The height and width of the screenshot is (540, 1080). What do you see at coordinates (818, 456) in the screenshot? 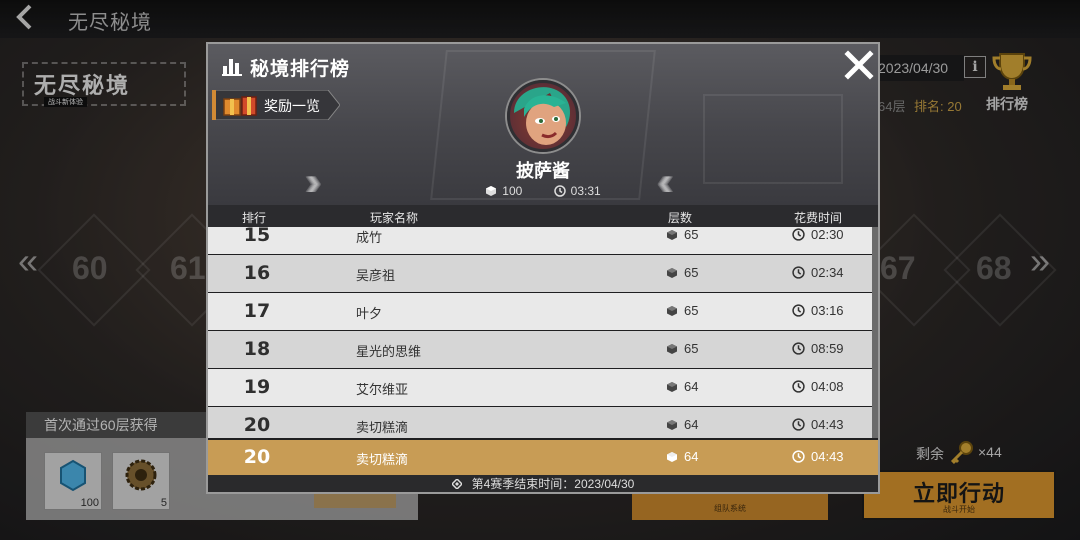
I see `my-time: 04:43` at bounding box center [818, 456].